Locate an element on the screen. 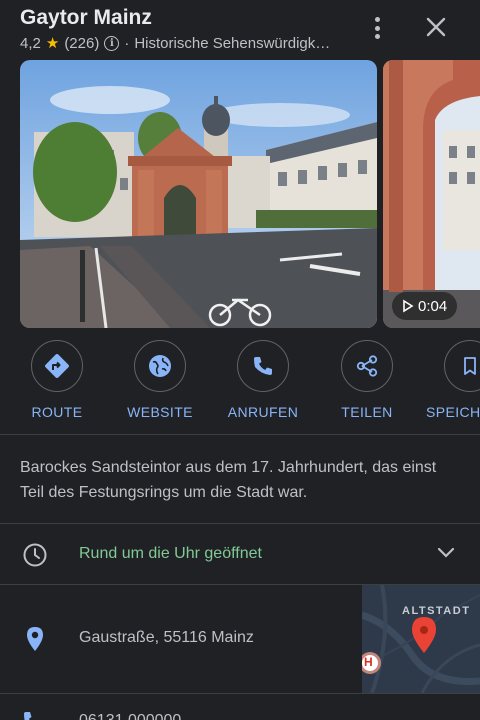 The width and height of the screenshot is (480, 720). opening-hours-row: Rund um die Uhr geöffnet is located at coordinates (240, 554).